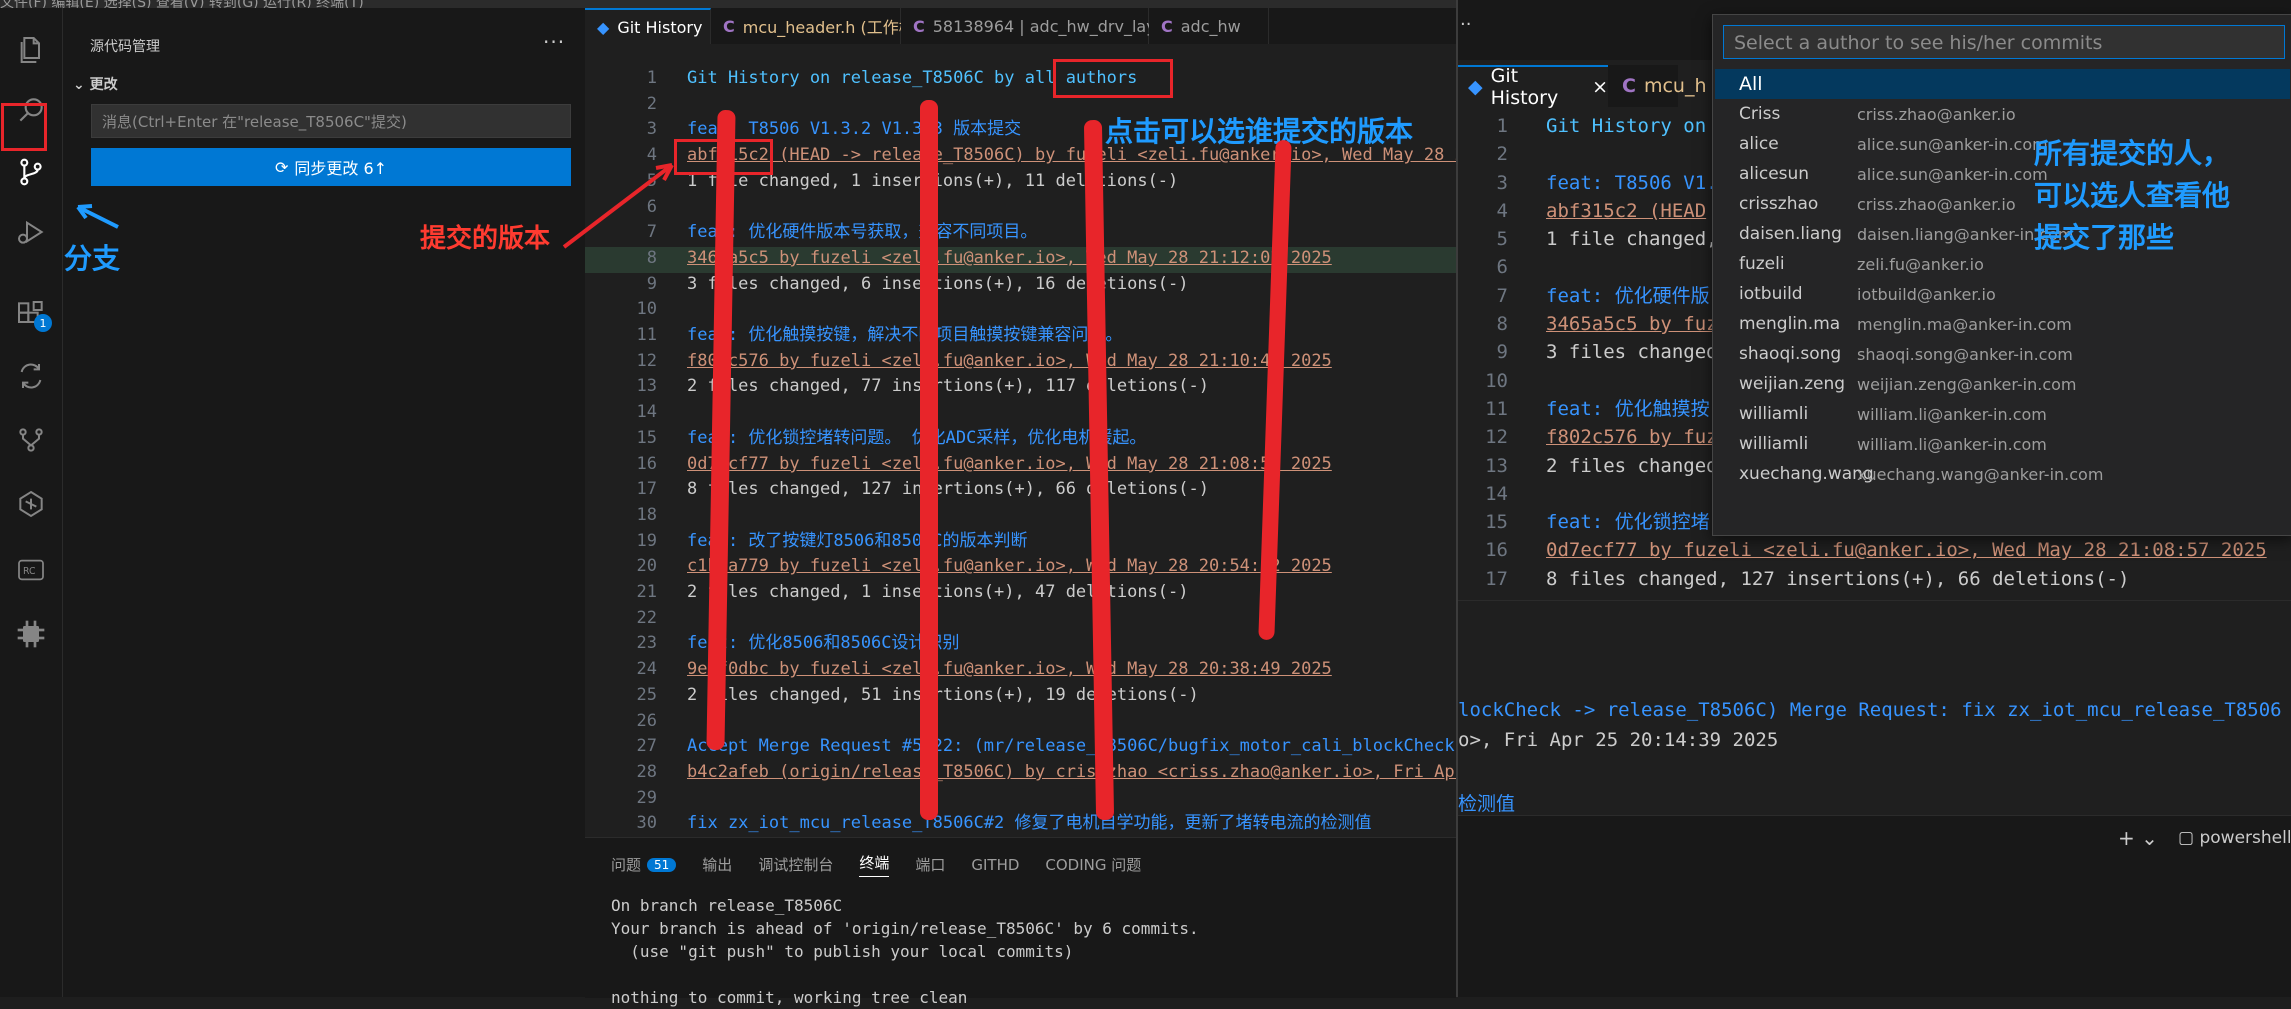  Describe the element at coordinates (2132, 195) in the screenshot. I see `all-committers-annotation: 所有提交的人， 可以选人查看他 提交了那些` at that location.